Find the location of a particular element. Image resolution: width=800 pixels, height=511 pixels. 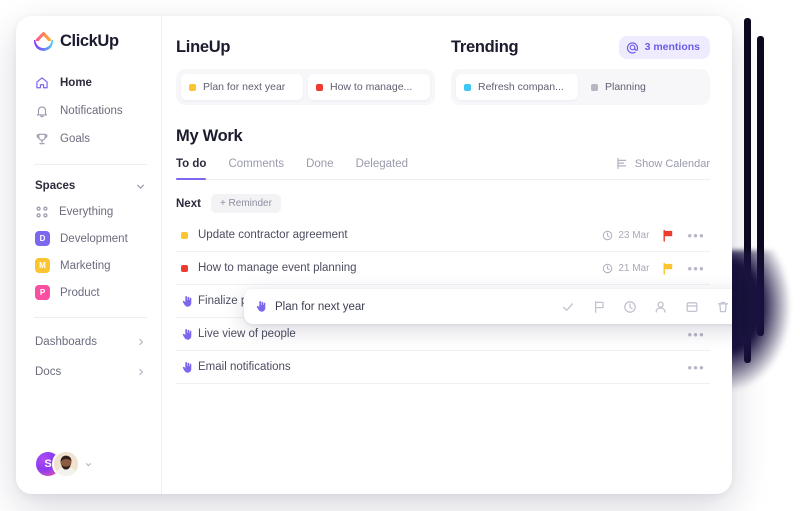

task-due-date: 23 Mar is located at coordinates (625, 235).